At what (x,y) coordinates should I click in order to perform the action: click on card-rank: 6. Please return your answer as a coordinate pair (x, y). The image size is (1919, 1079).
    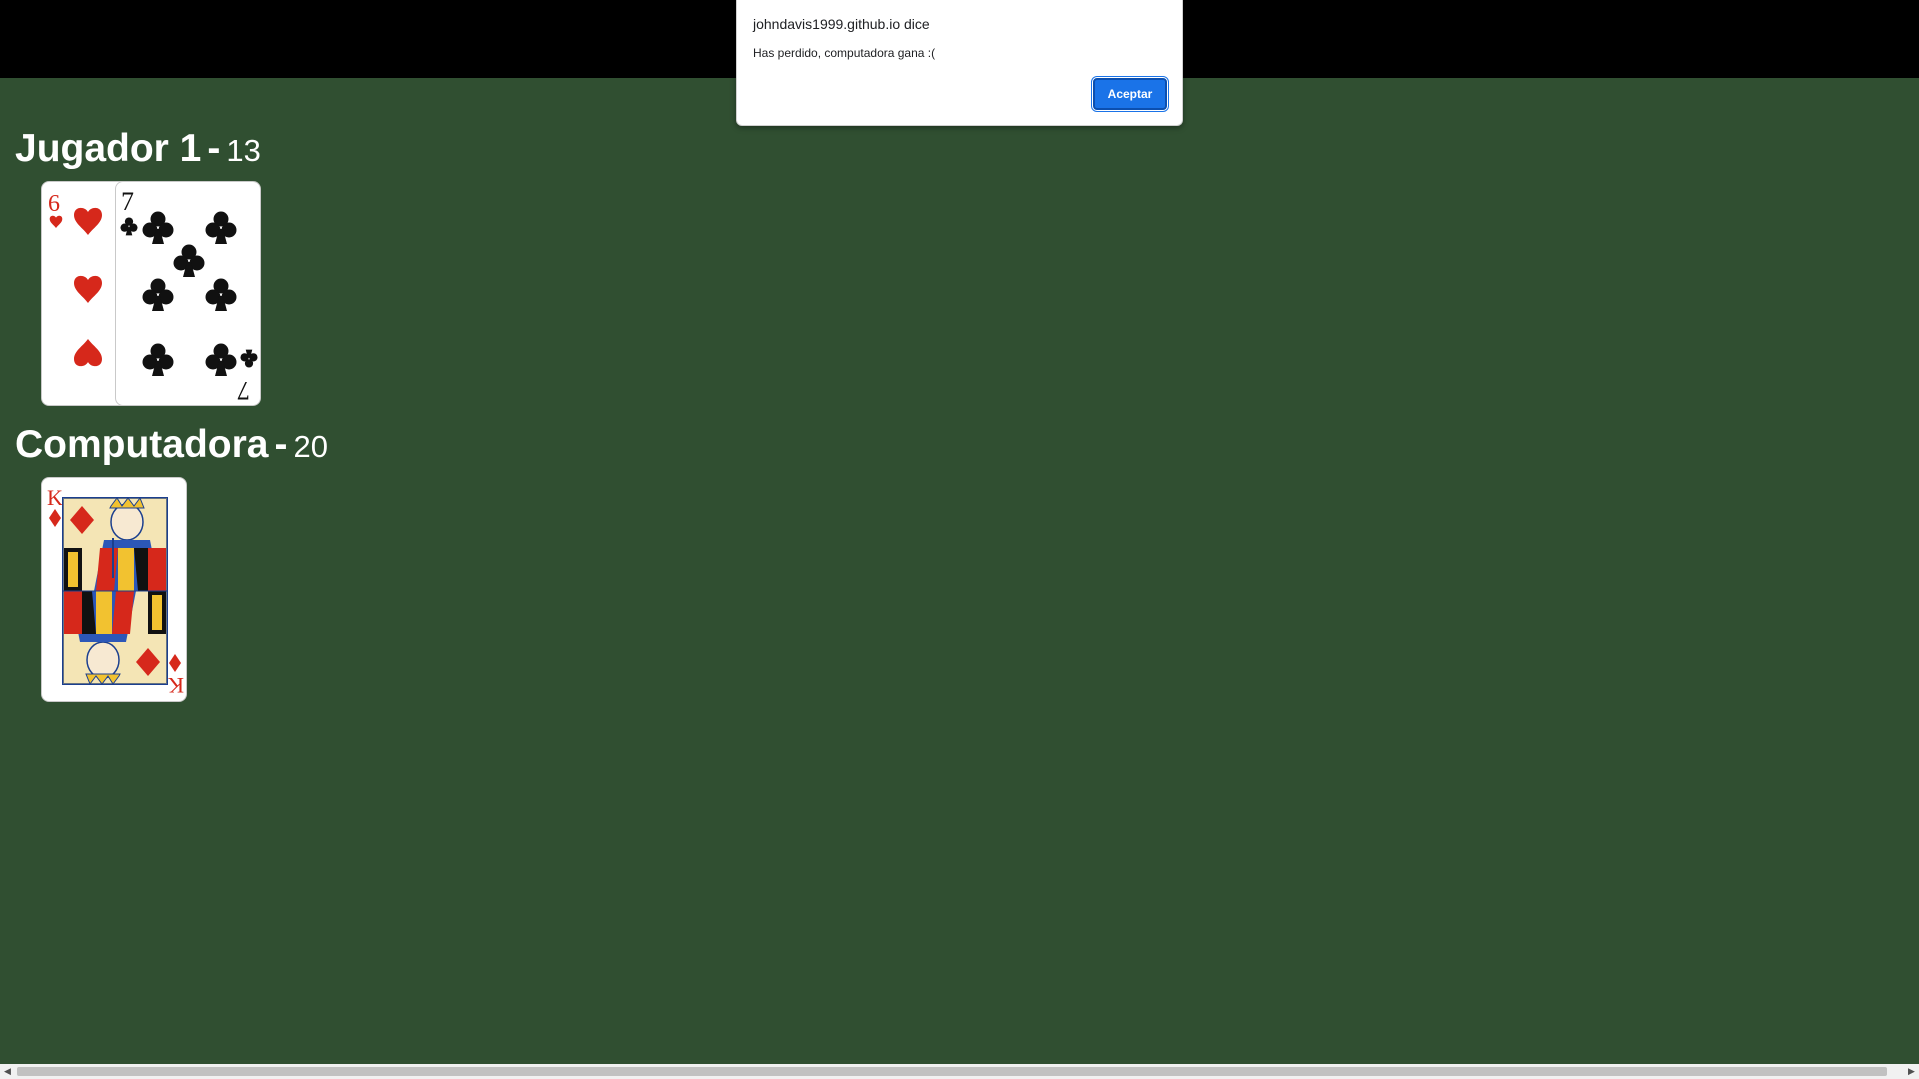
    Looking at the image, I should click on (54, 204).